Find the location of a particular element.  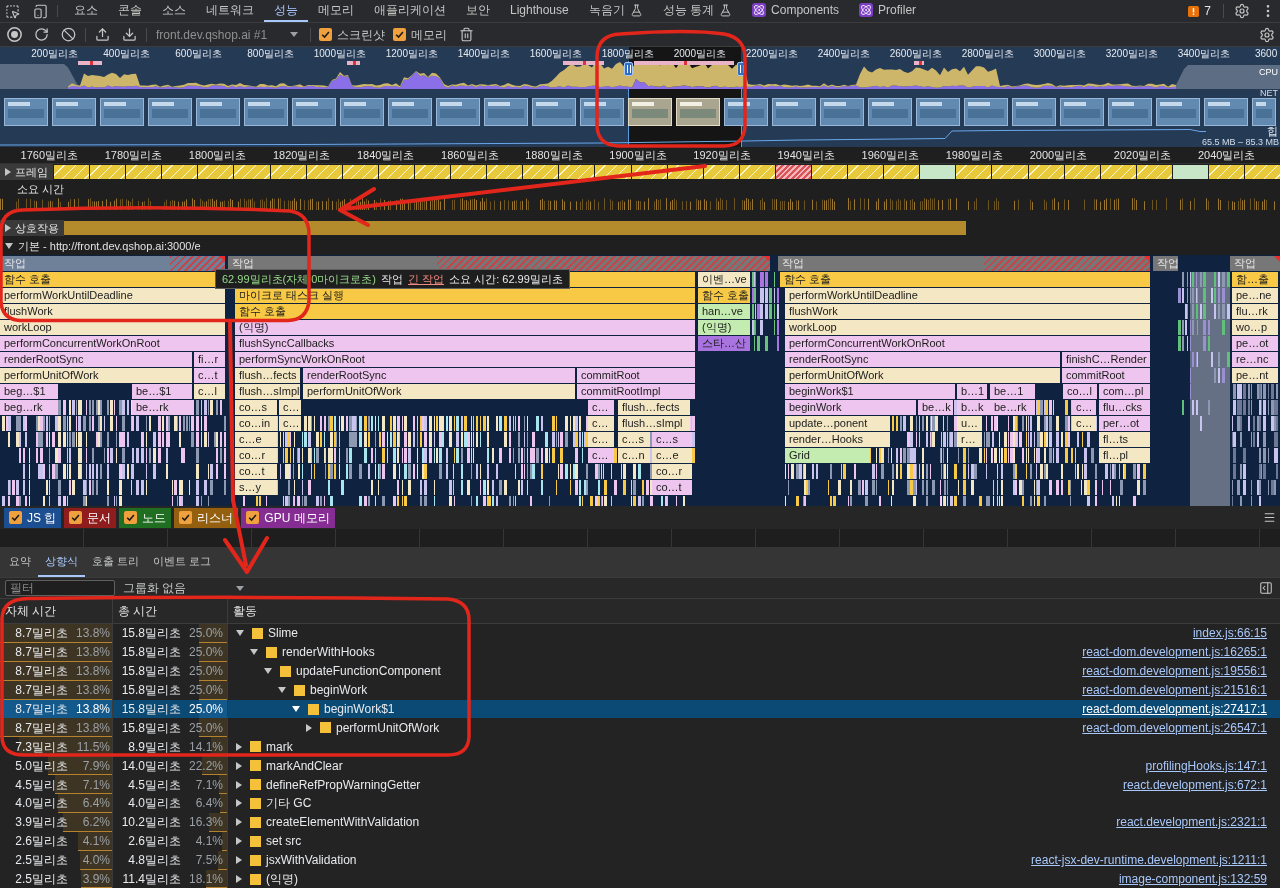

checkbox-label: 메모리 is located at coordinates (429, 35).